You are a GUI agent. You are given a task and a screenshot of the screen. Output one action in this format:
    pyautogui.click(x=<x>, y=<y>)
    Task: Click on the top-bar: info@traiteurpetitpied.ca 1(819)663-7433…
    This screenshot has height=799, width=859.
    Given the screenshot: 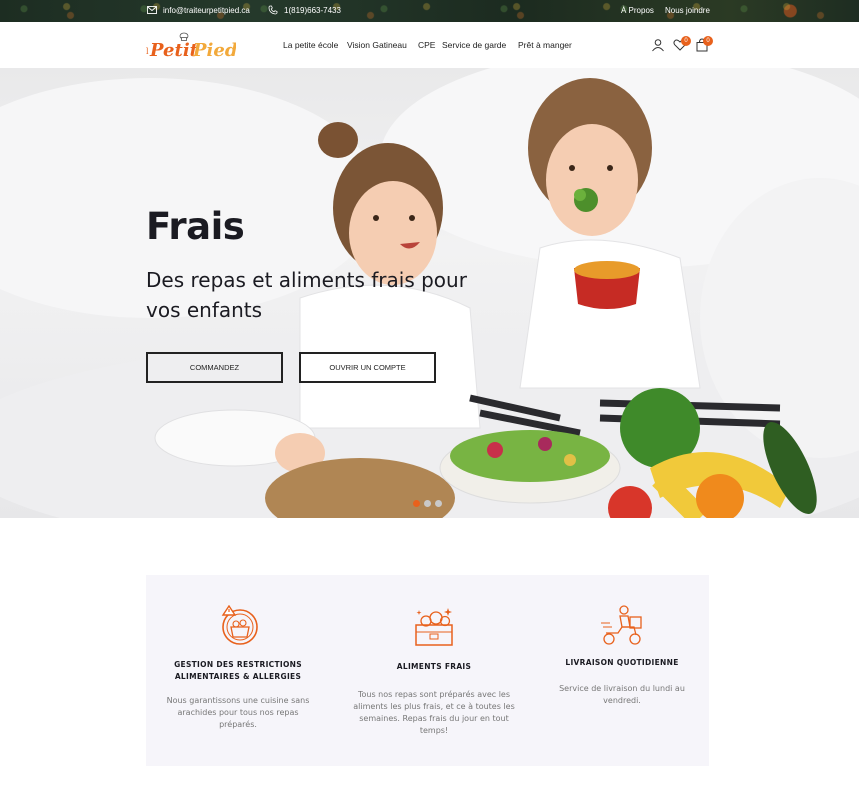 What is the action you would take?
    pyautogui.click(x=429, y=11)
    